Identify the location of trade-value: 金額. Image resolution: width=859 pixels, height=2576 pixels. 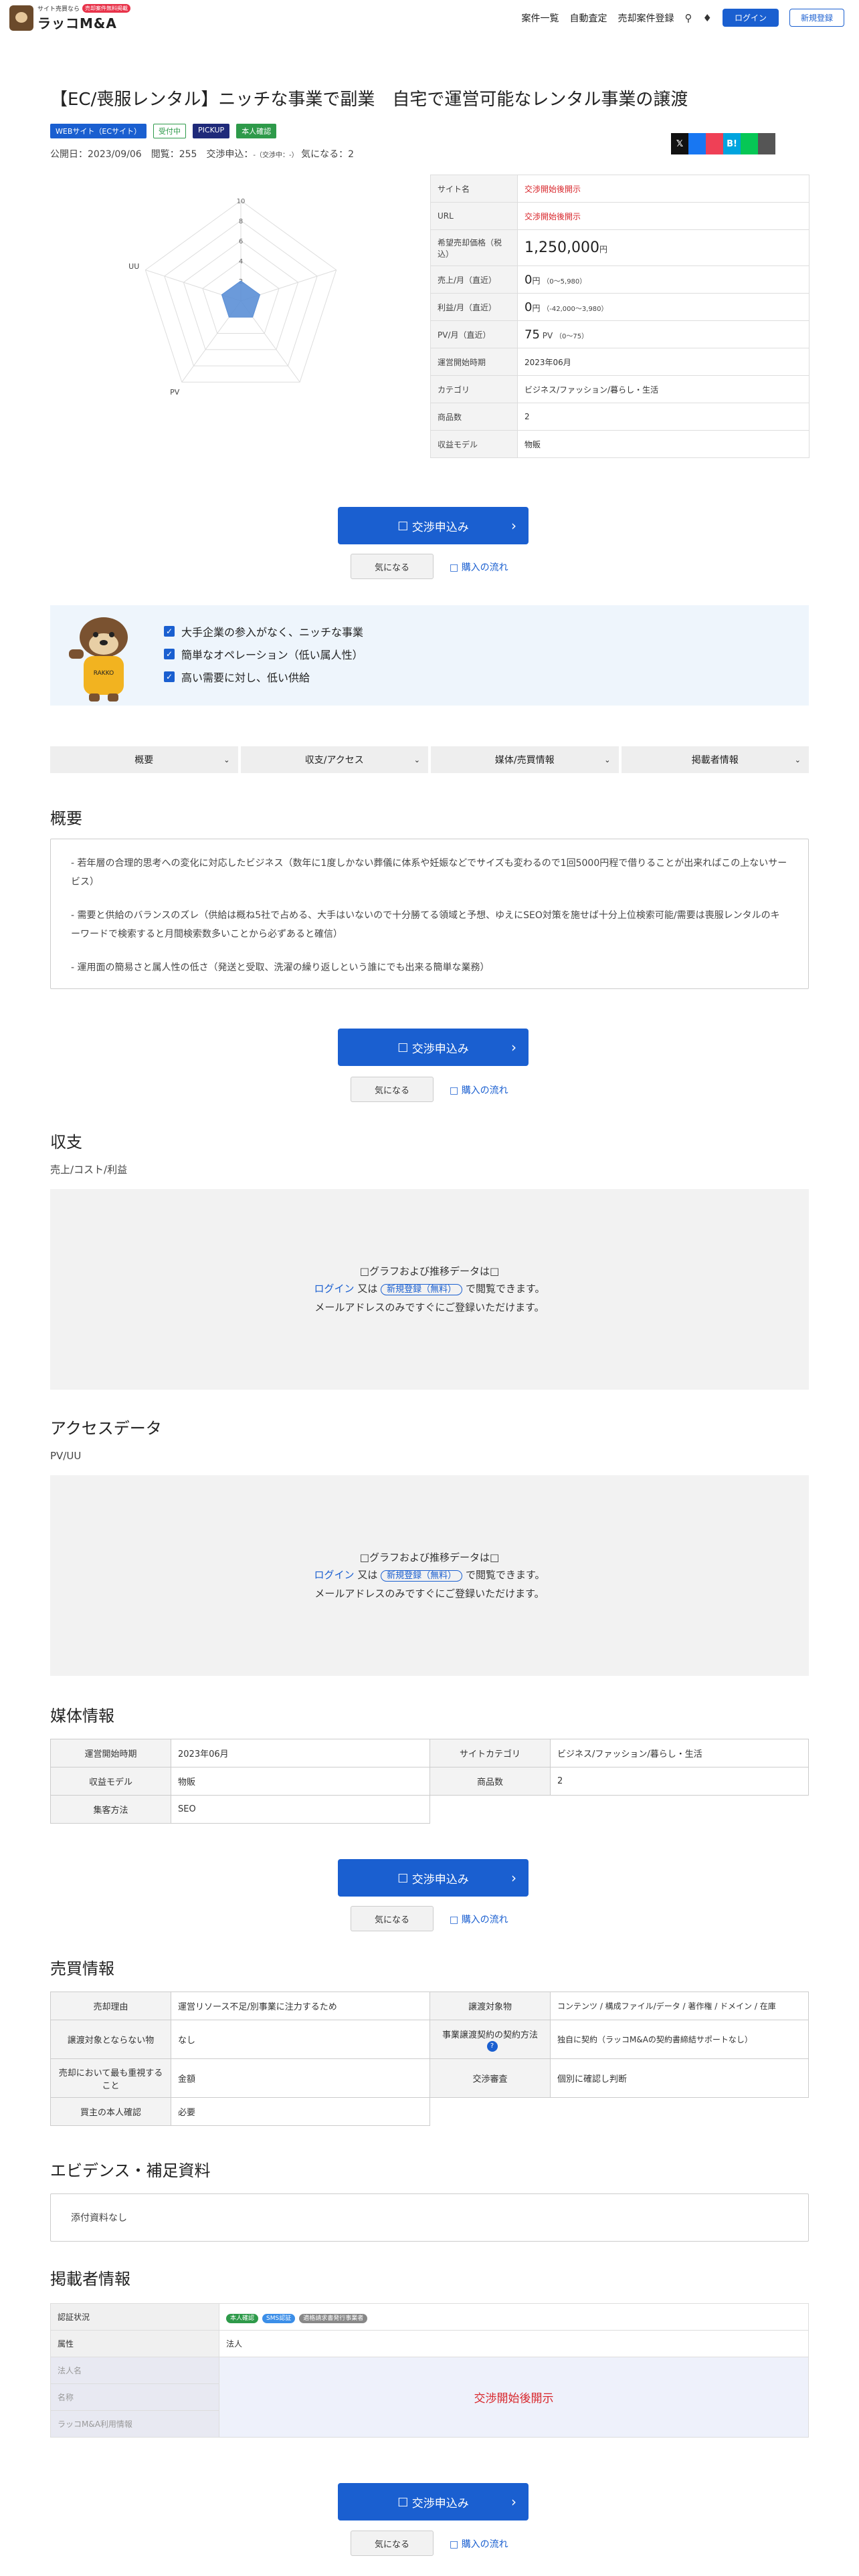
(300, 2078).